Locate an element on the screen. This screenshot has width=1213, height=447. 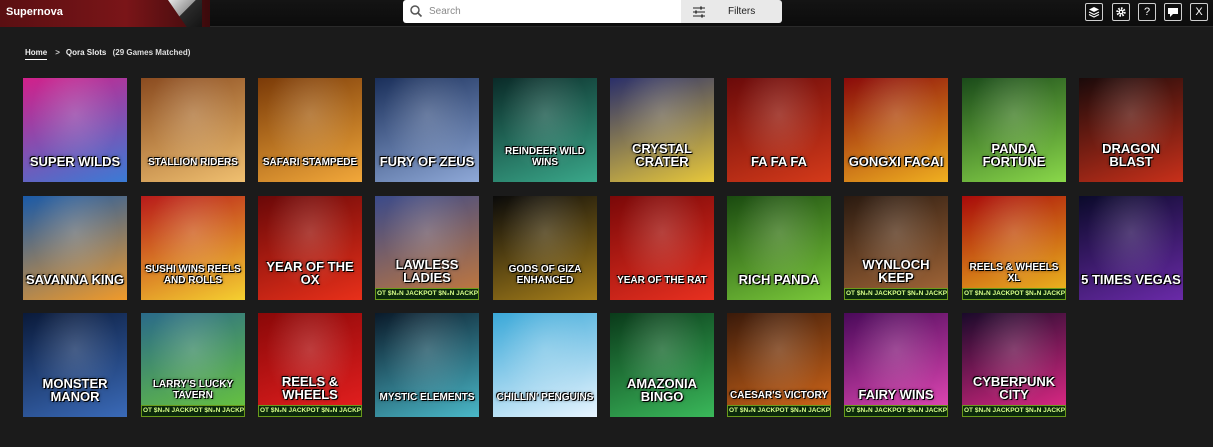
game-title: Fury of Zeus is located at coordinates (427, 161).